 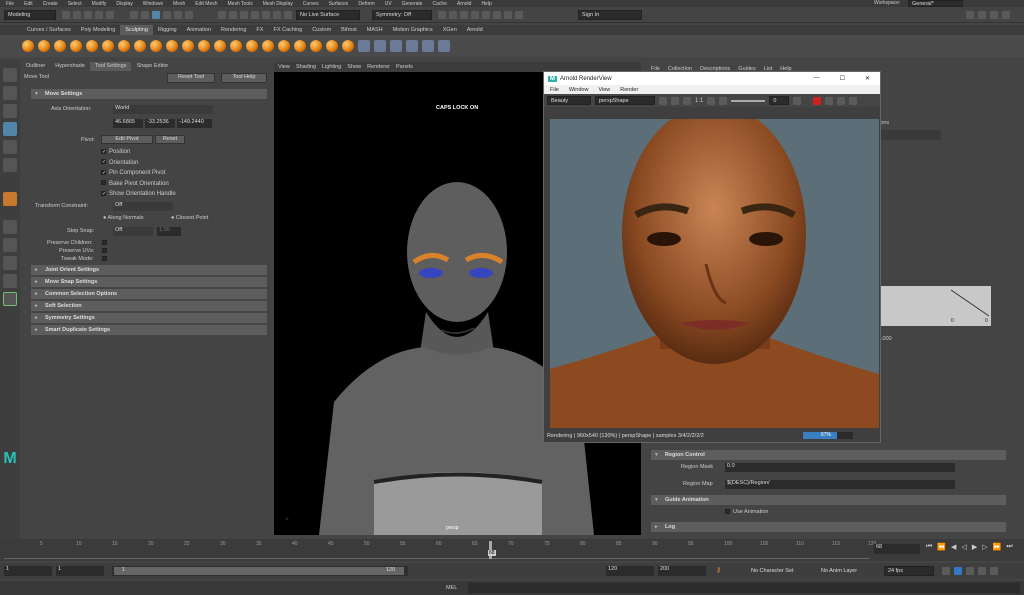 What do you see at coordinates (222, 15) in the screenshot?
I see `snap-grid-icon` at bounding box center [222, 15].